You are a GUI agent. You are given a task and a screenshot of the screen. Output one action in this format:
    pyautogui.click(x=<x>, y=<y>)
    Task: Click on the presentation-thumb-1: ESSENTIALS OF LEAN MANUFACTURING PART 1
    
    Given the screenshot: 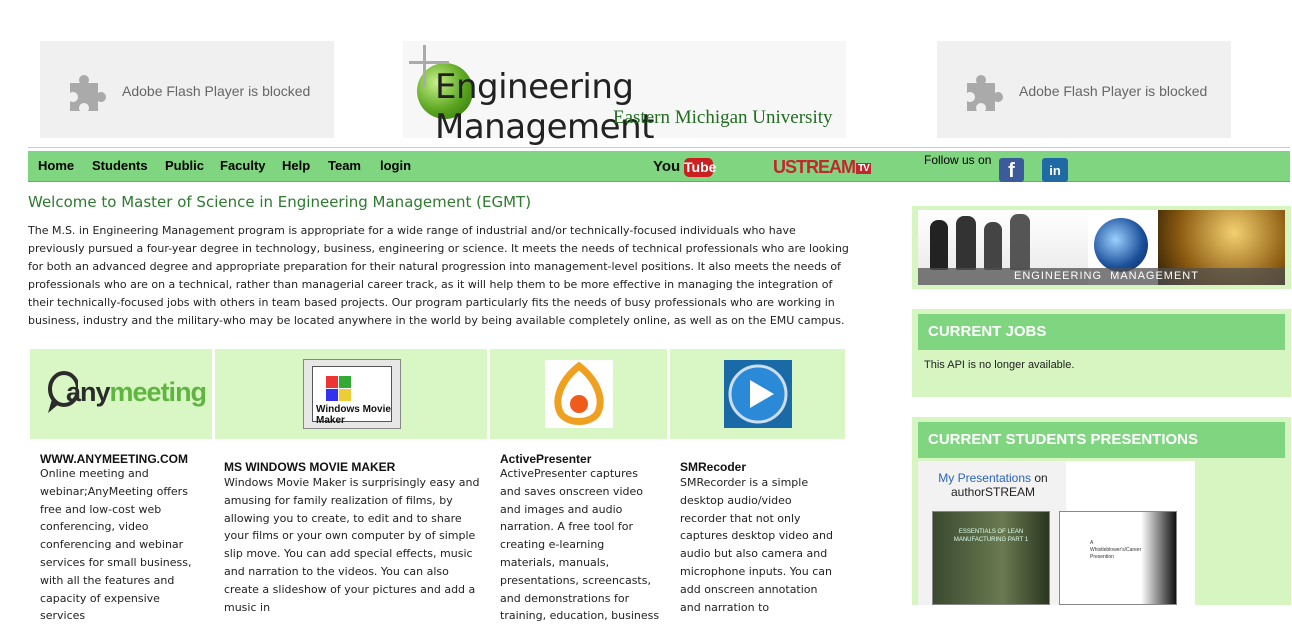 What is the action you would take?
    pyautogui.click(x=991, y=558)
    